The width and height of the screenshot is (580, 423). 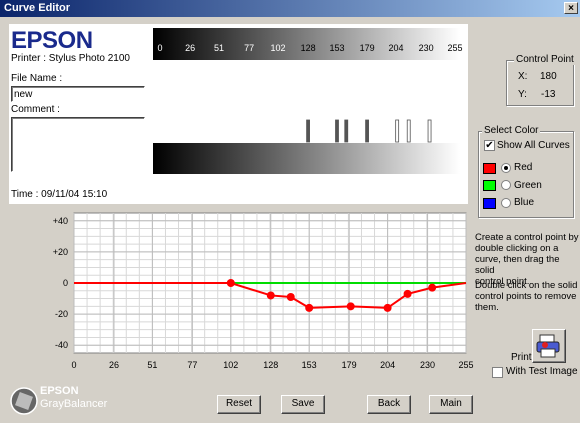 I want to click on footer-epson: EPSON, so click(x=59, y=391).